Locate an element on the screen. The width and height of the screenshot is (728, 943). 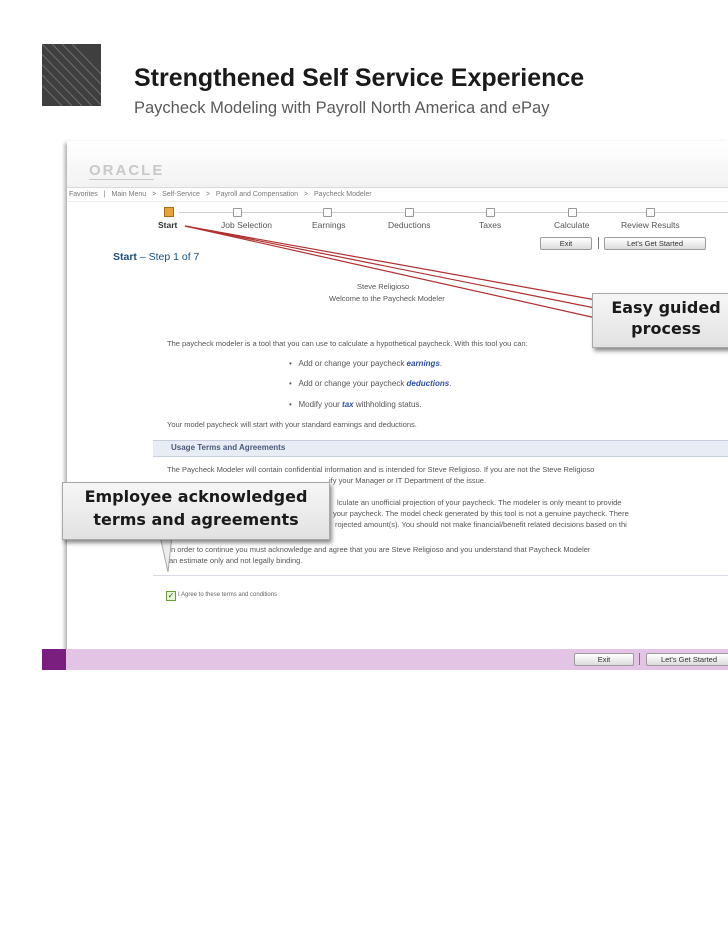
step-dot-earnings is located at coordinates (327, 212).